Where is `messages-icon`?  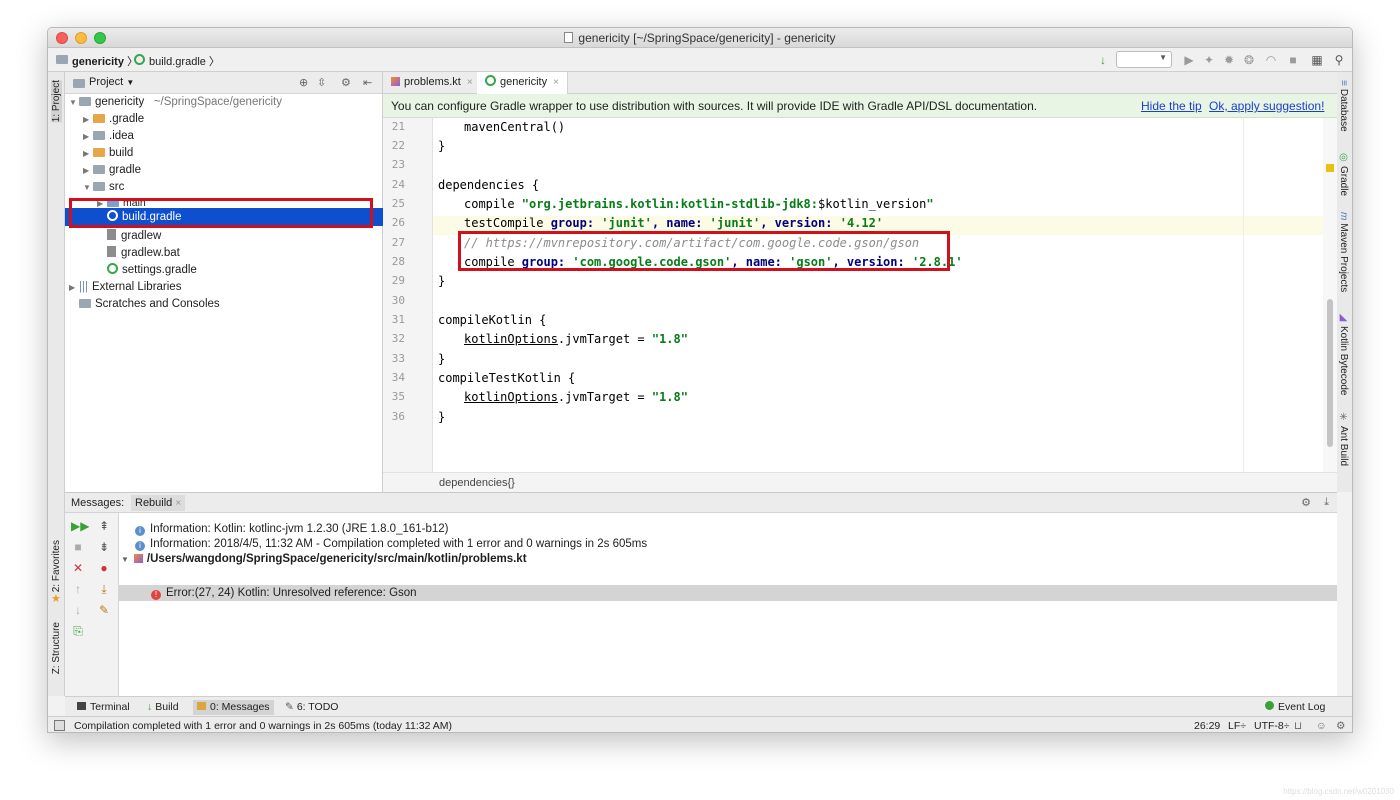
messages-icon is located at coordinates (201, 706).